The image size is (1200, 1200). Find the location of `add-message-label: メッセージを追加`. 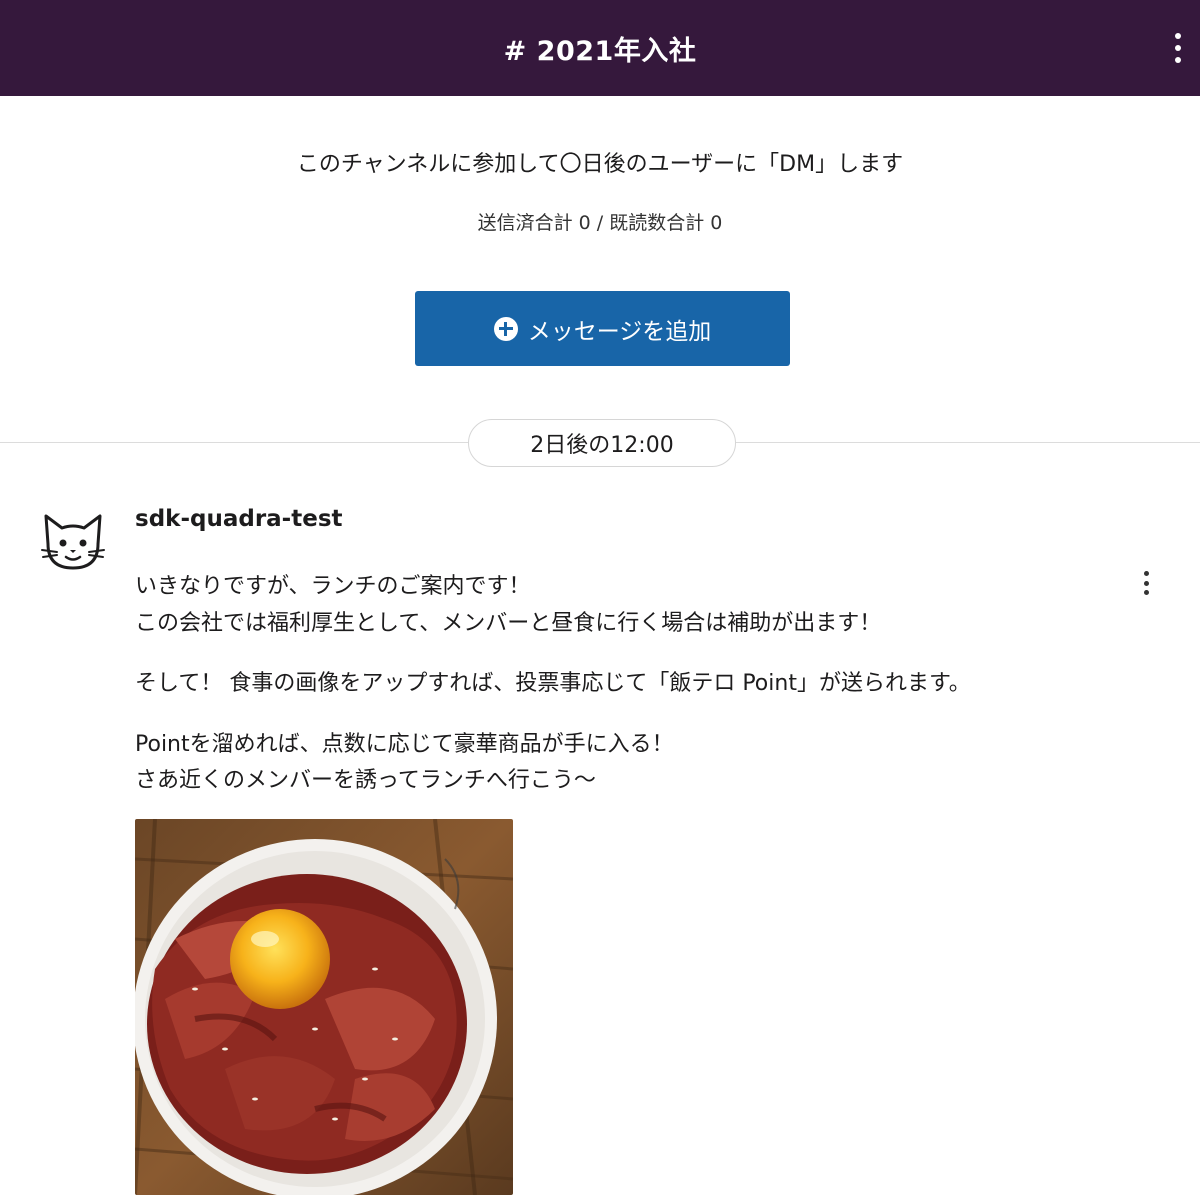

add-message-label: メッセージを追加 is located at coordinates (619, 331).